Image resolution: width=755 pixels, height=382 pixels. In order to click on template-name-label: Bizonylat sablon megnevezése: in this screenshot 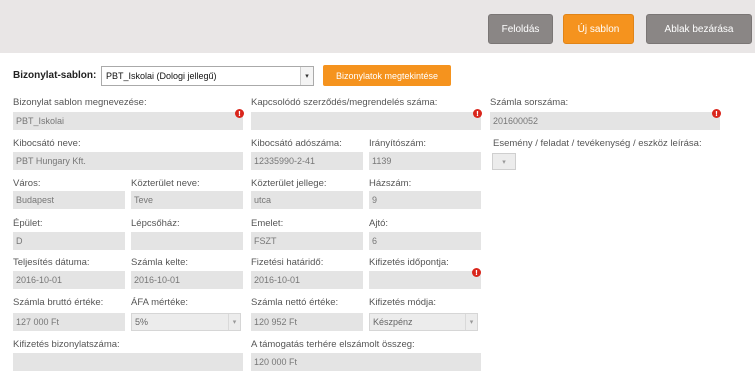, I will do `click(80, 102)`.